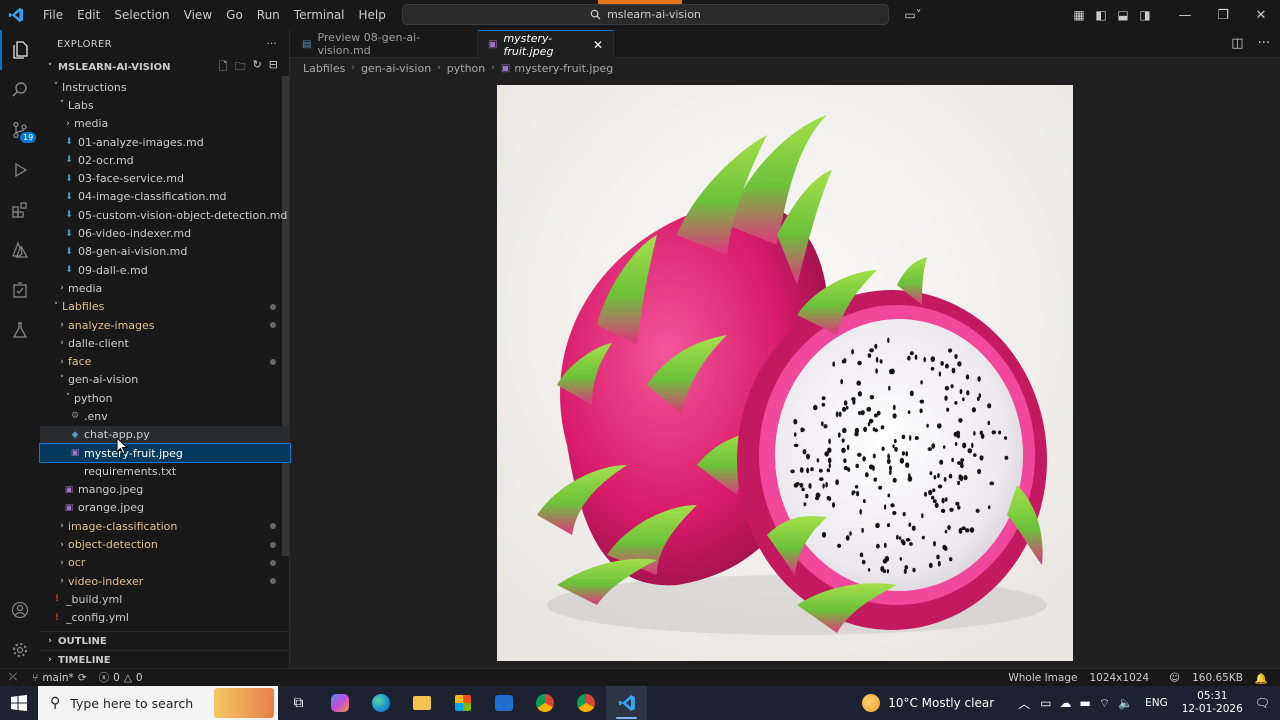 The image size is (1280, 720). I want to click on chrome-profile-icon, so click(585, 703).